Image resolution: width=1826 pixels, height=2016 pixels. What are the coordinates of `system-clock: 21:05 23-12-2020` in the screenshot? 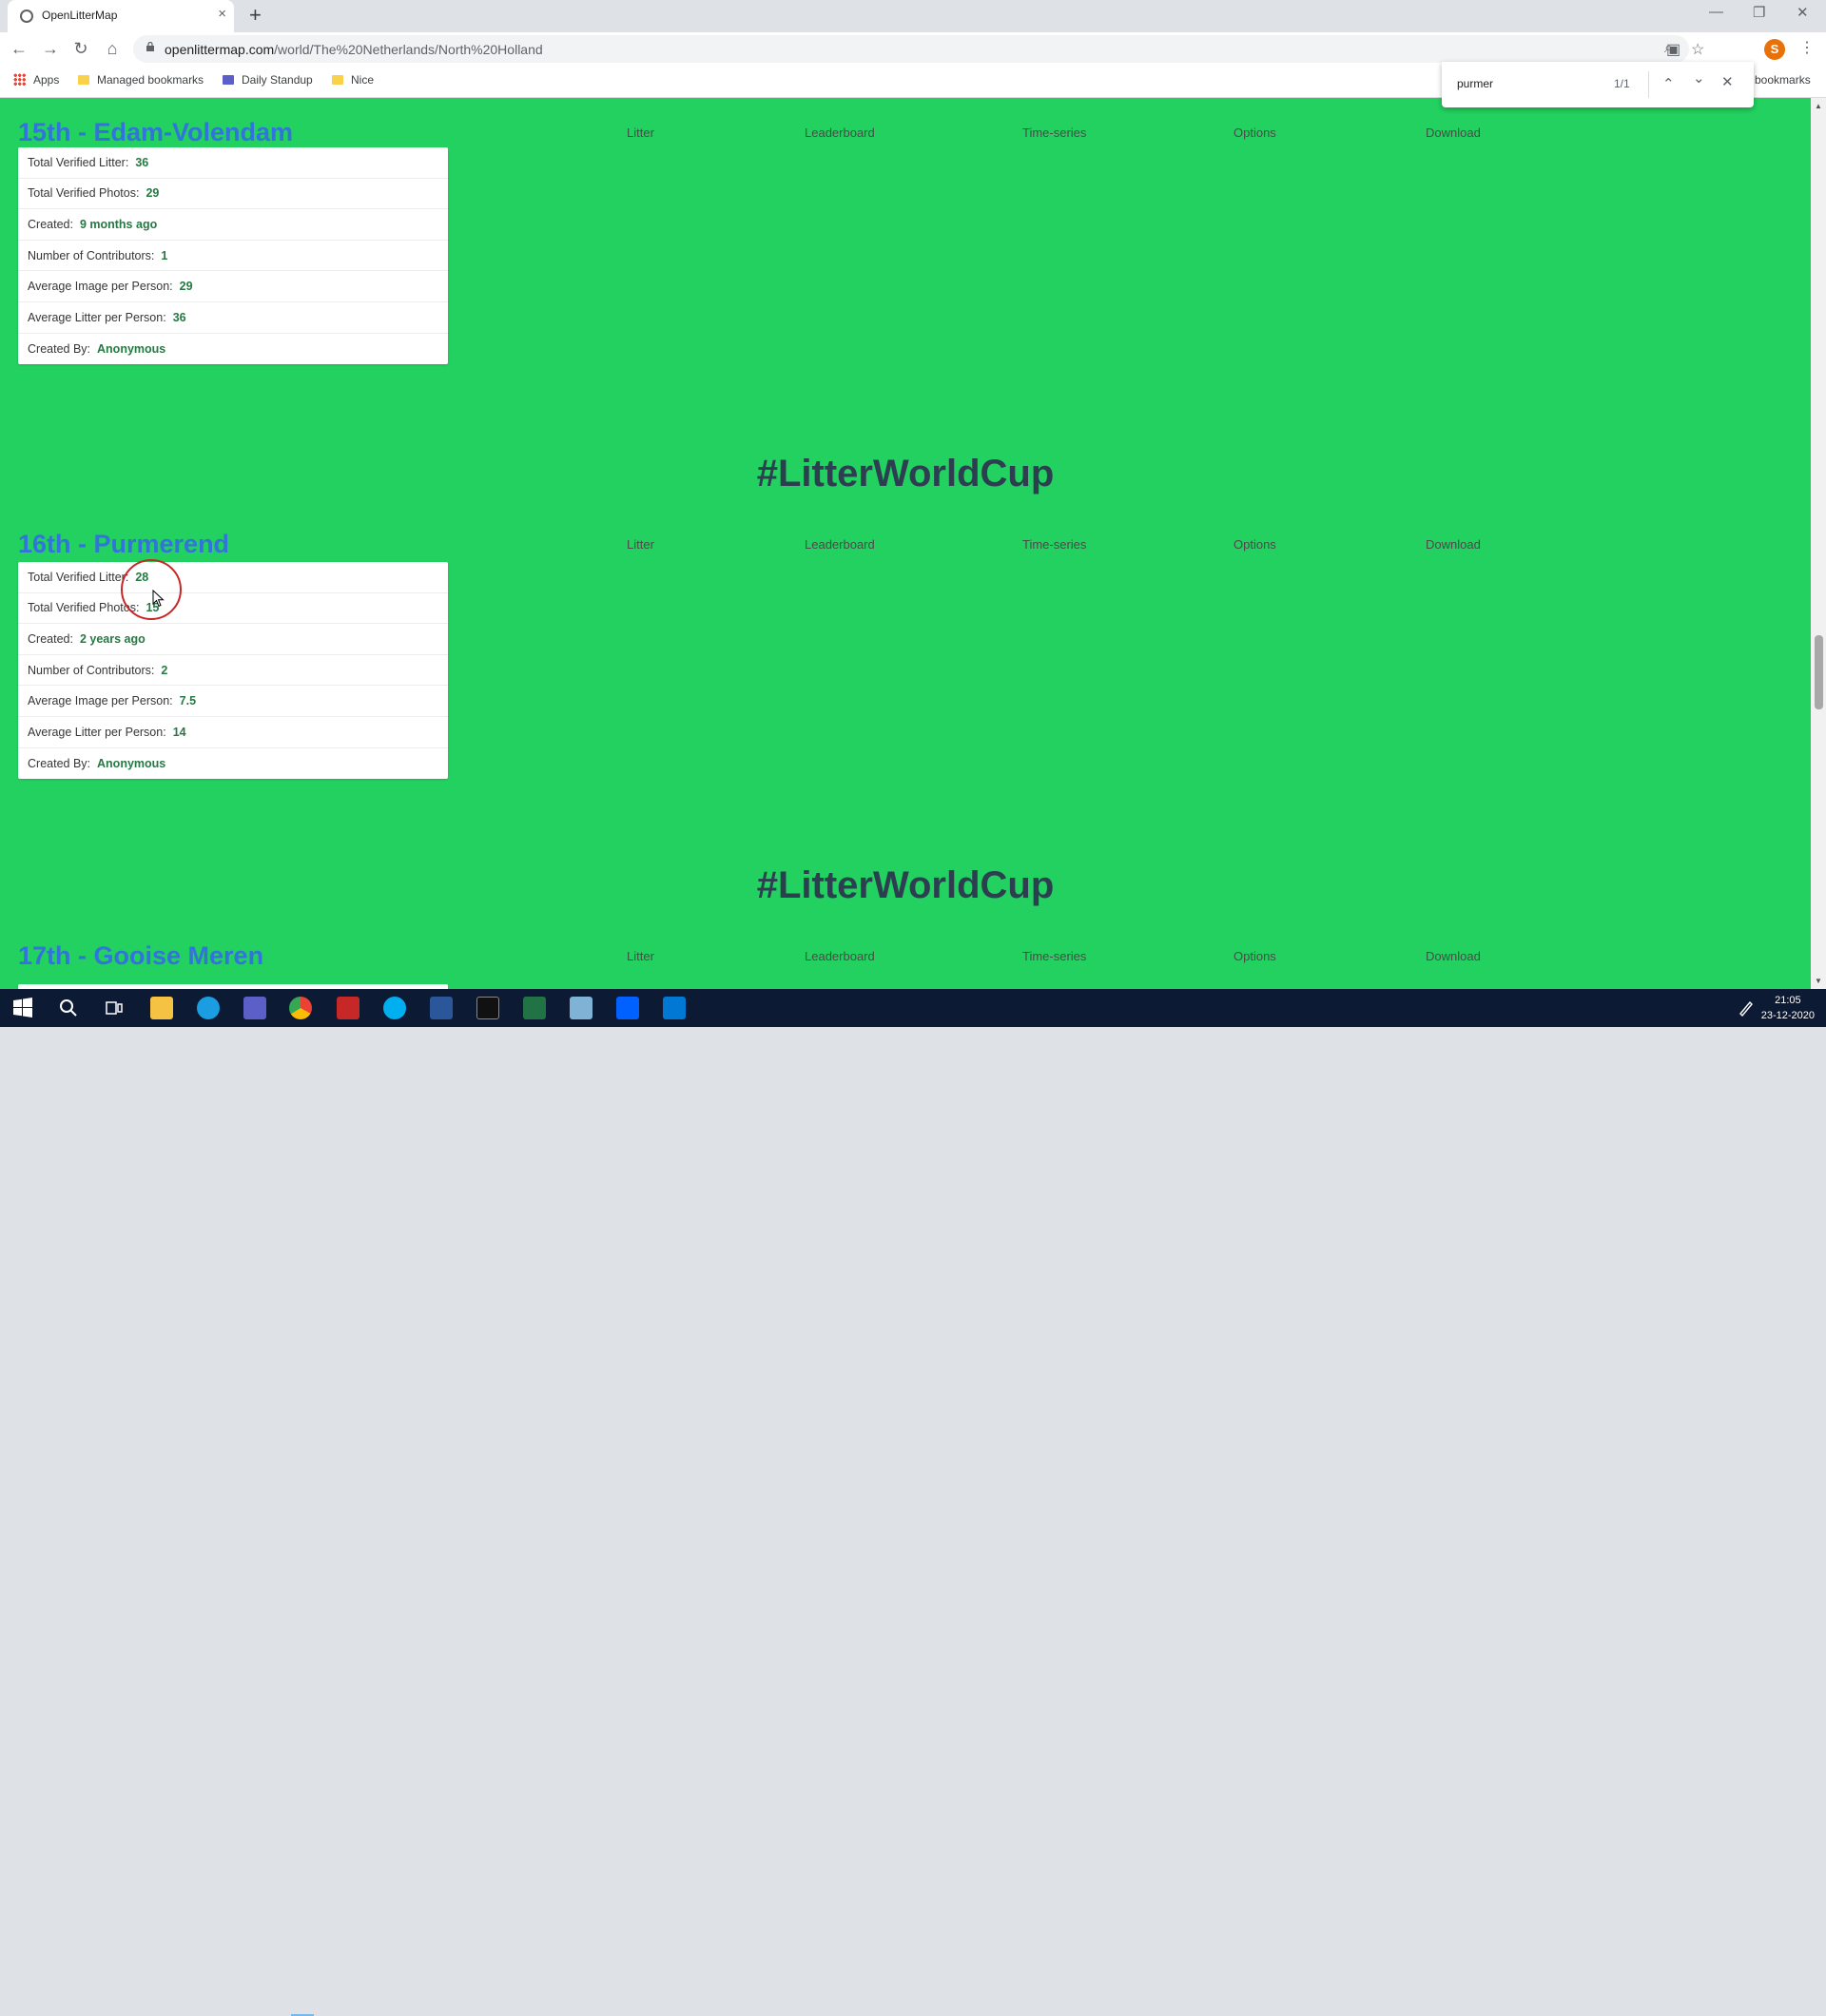 It's located at (1788, 1008).